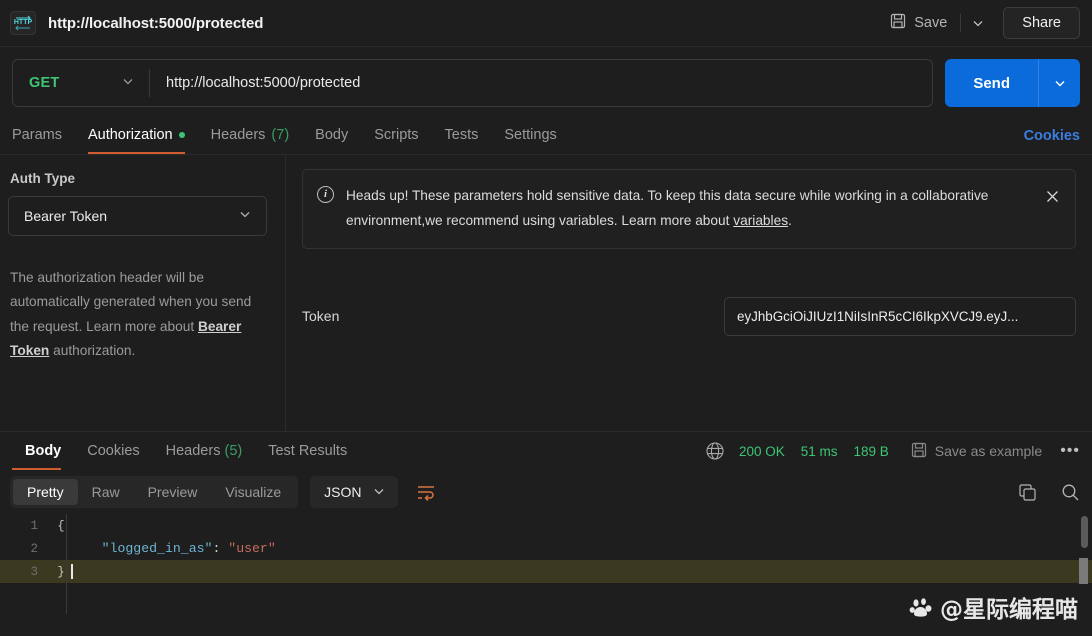 Image resolution: width=1092 pixels, height=636 pixels. What do you see at coordinates (760, 220) in the screenshot?
I see `variables-link: variables` at bounding box center [760, 220].